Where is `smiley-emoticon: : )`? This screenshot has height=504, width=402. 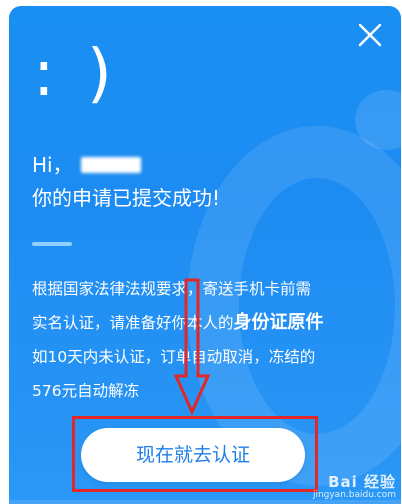 smiley-emoticon: : ) is located at coordinates (75, 74).